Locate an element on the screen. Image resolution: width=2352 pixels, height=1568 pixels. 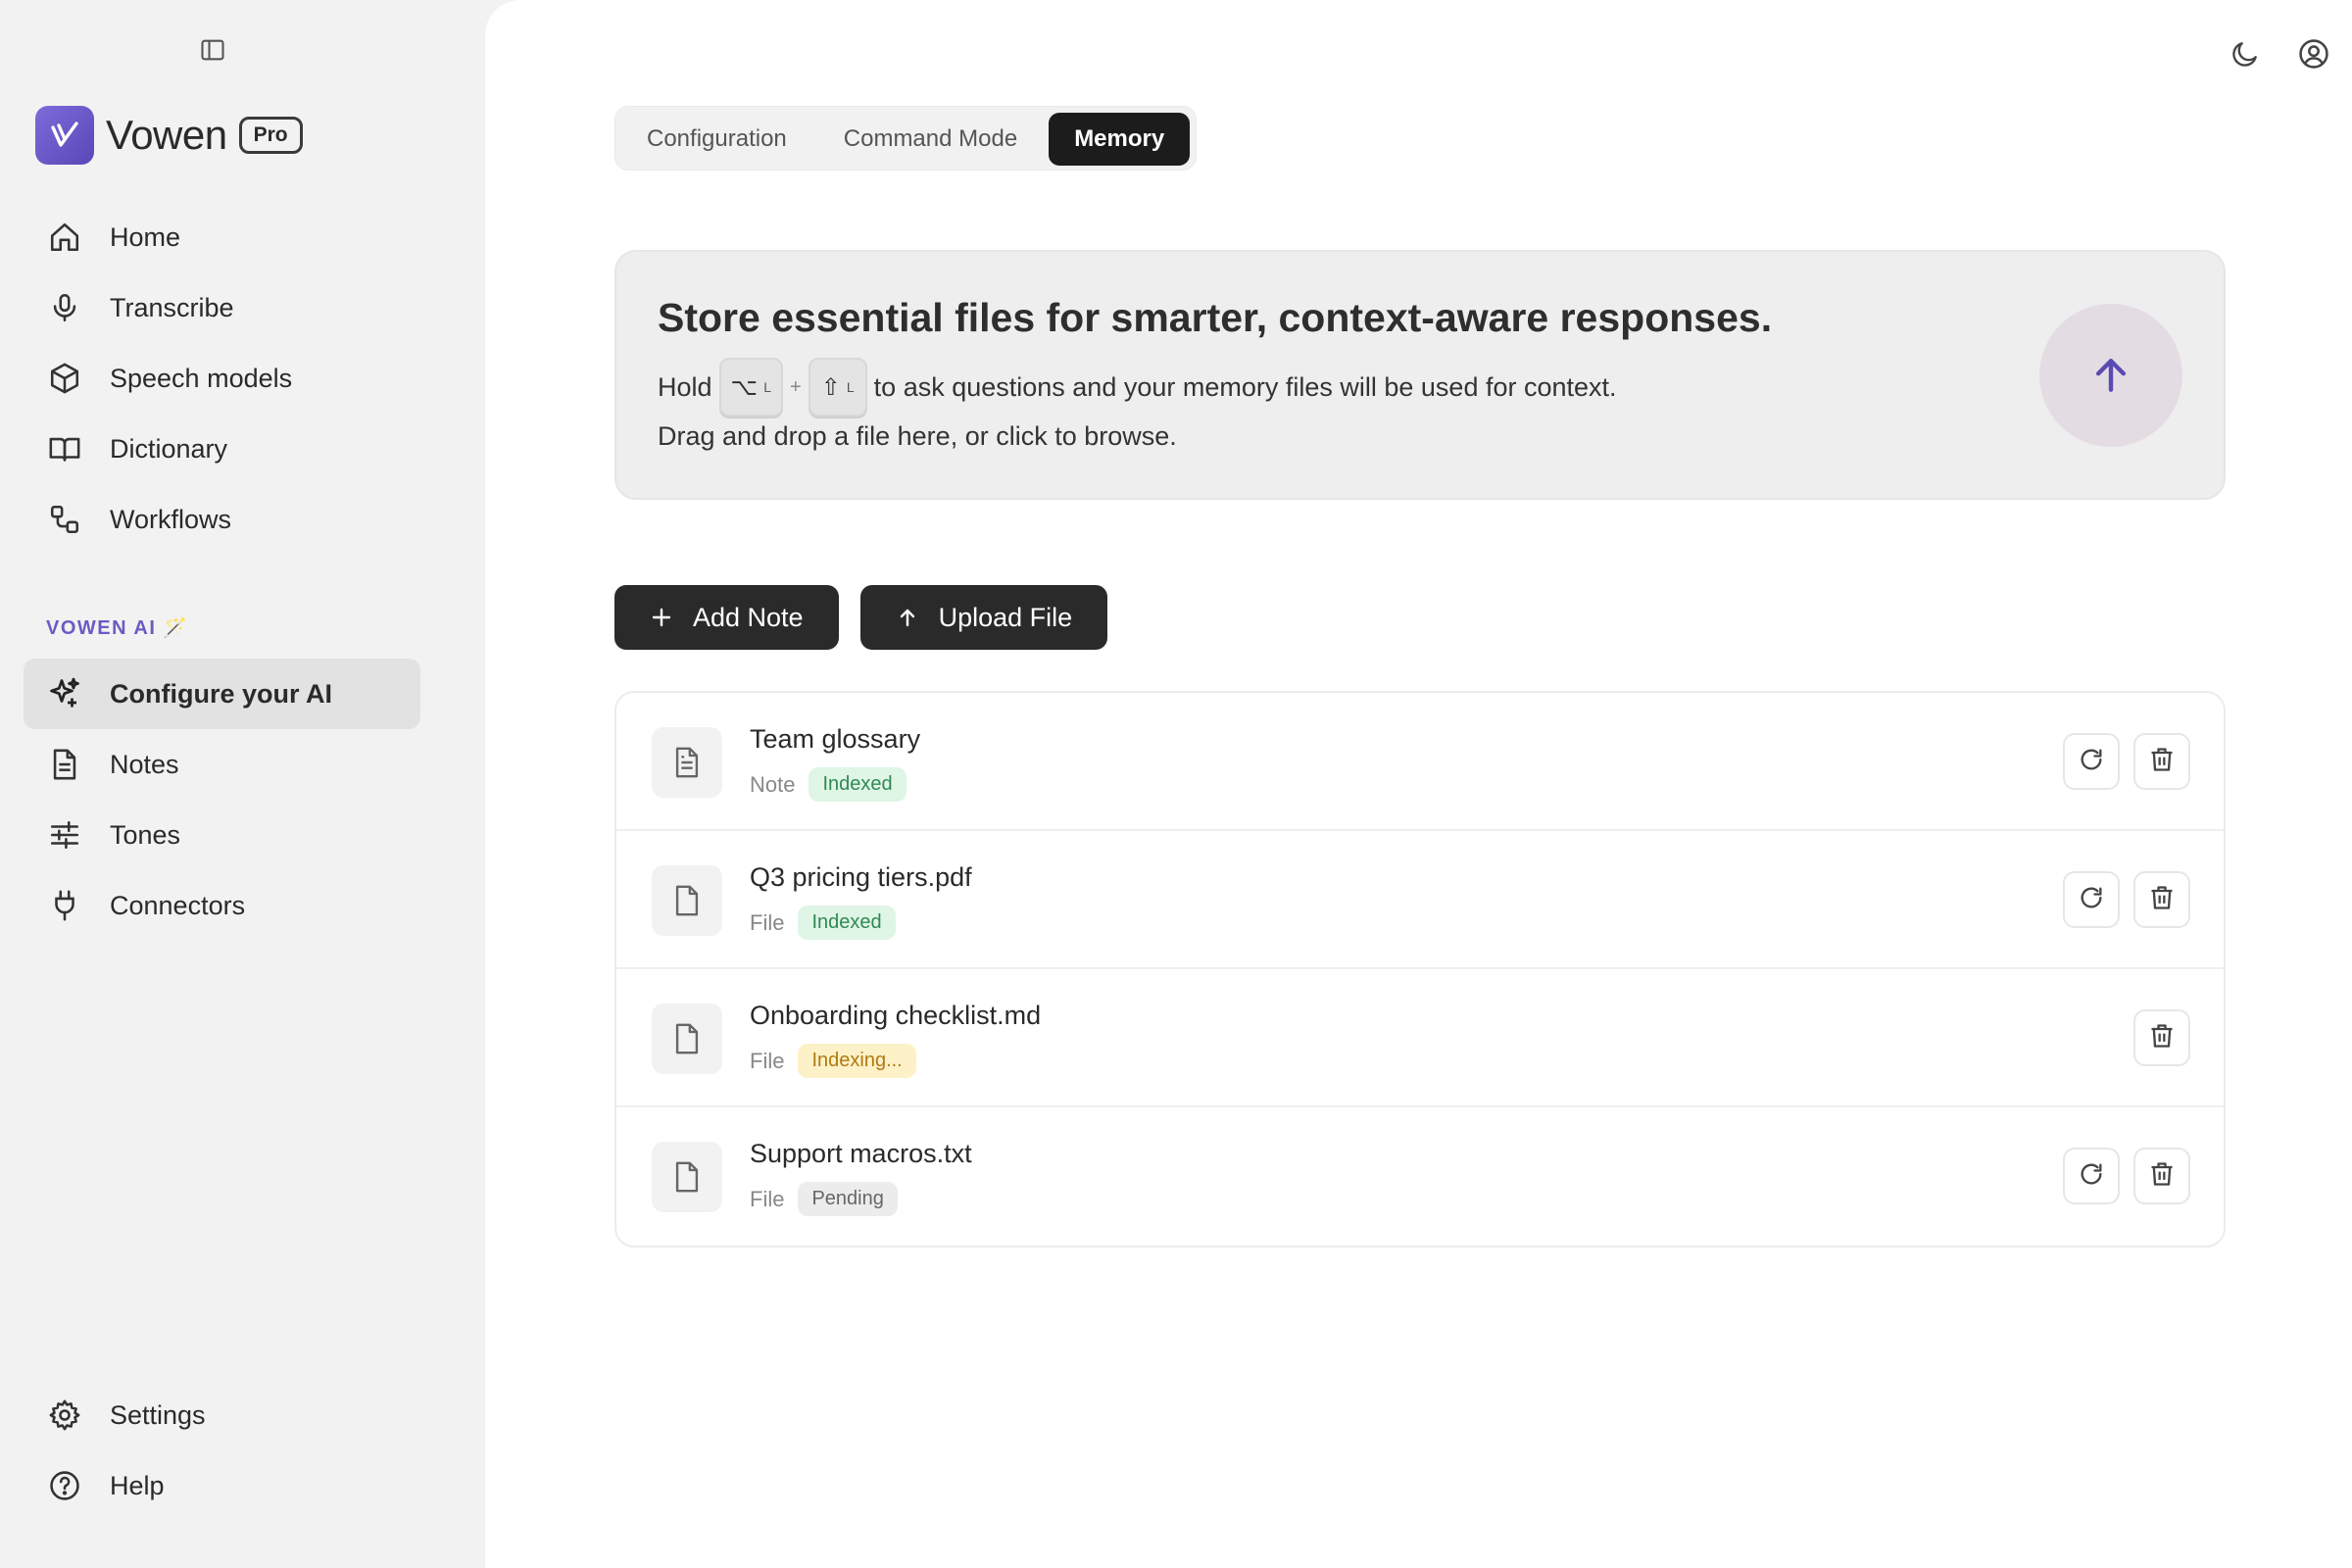
sidebar-item-connectors: Connectors is located at coordinates (222, 905).